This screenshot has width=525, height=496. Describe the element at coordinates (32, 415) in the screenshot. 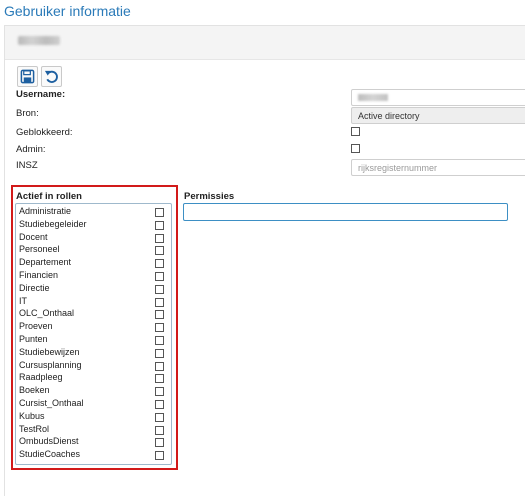

I see `role-label: Kubus` at that location.